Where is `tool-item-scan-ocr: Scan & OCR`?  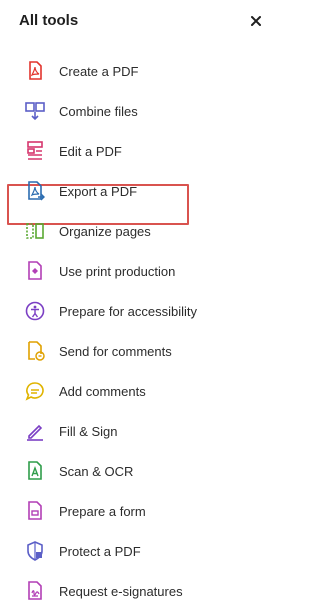 tool-item-scan-ocr: Scan & OCR is located at coordinates (144, 471).